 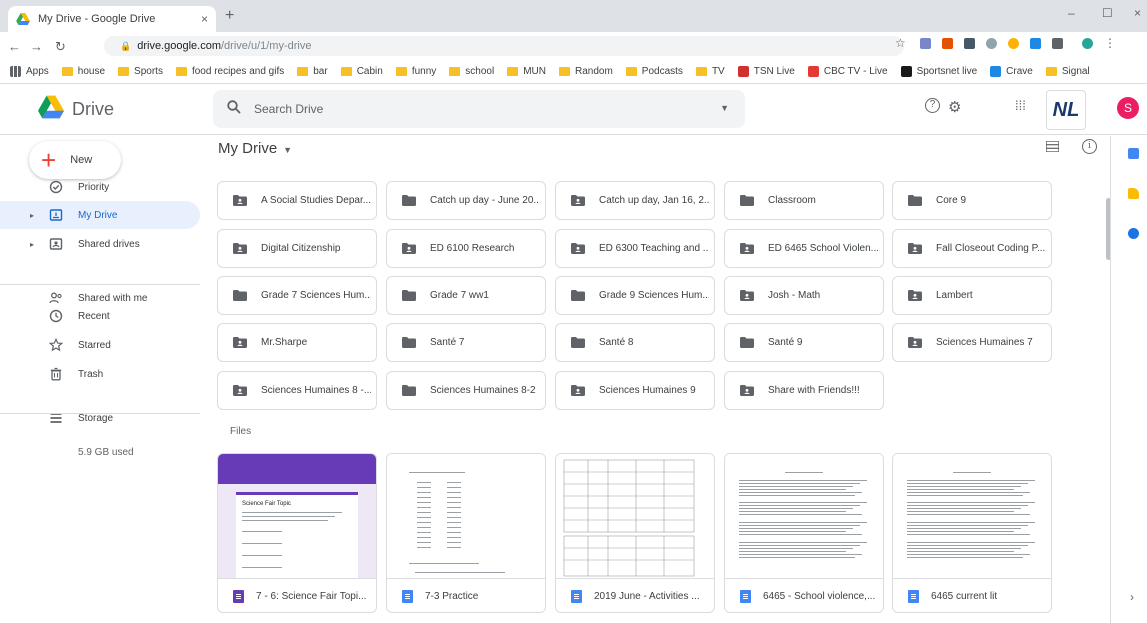 What do you see at coordinates (83, 71) in the screenshot?
I see `bookmark-item: house` at bounding box center [83, 71].